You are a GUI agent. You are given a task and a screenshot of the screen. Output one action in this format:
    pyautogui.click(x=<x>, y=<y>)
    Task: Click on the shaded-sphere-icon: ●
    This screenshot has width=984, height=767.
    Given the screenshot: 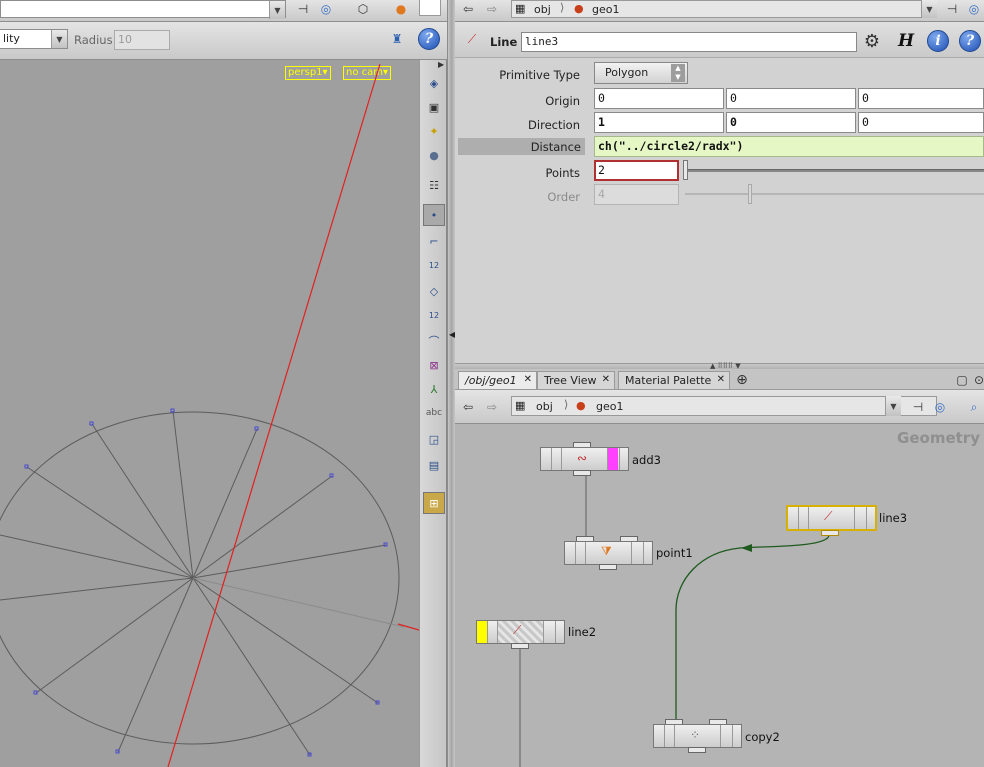 What is the action you would take?
    pyautogui.click(x=401, y=10)
    